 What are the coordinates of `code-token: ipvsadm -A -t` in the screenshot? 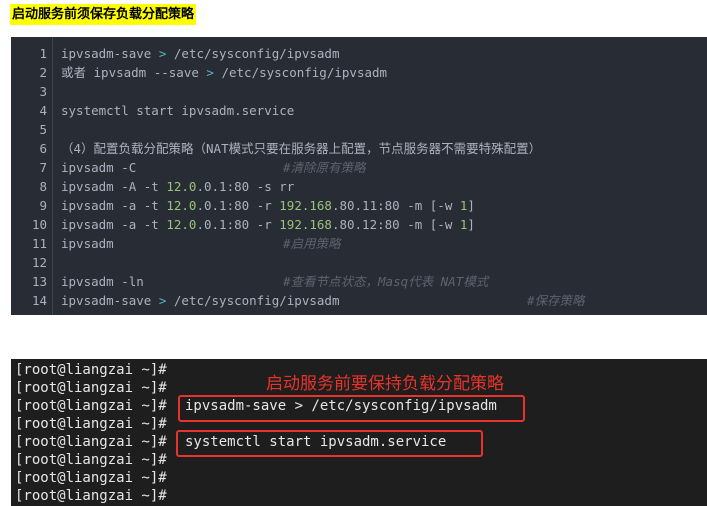 It's located at (114, 186).